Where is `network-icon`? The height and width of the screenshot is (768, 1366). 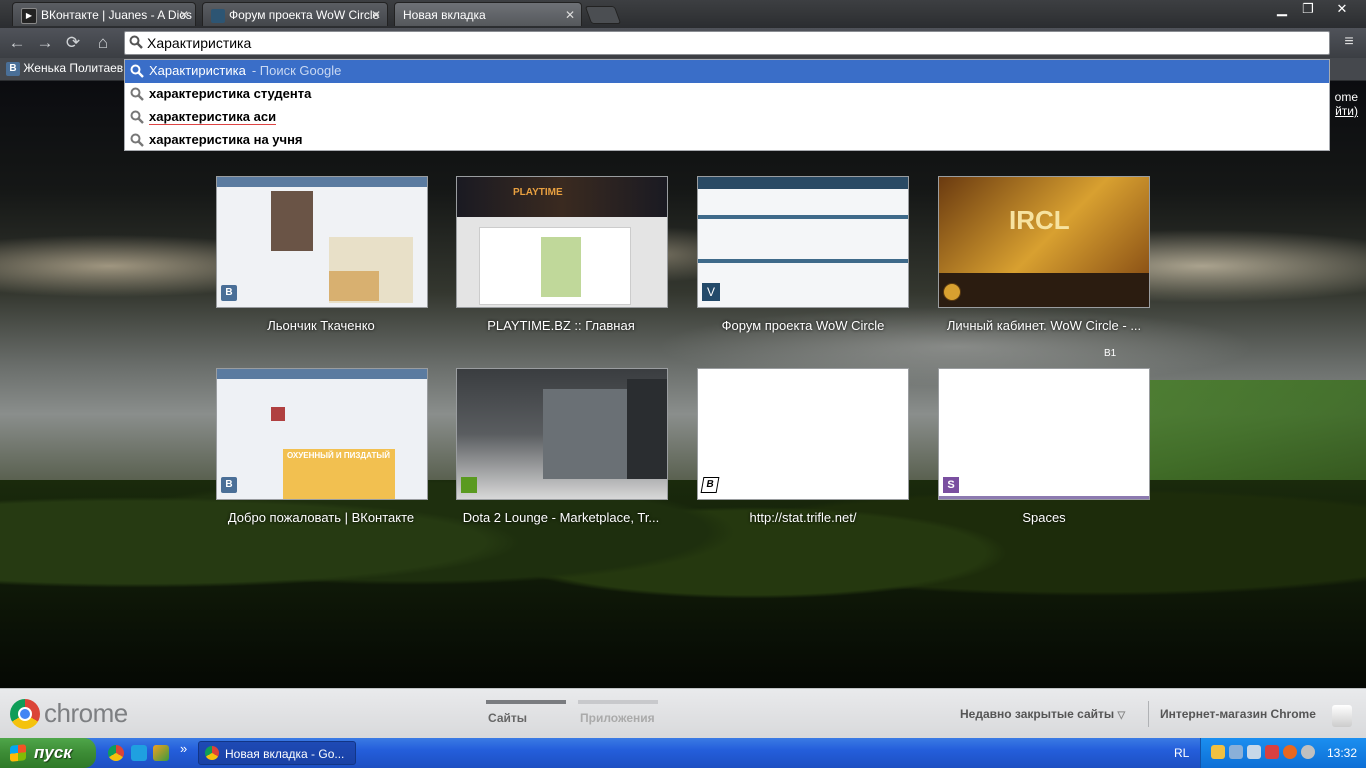 network-icon is located at coordinates (1236, 752).